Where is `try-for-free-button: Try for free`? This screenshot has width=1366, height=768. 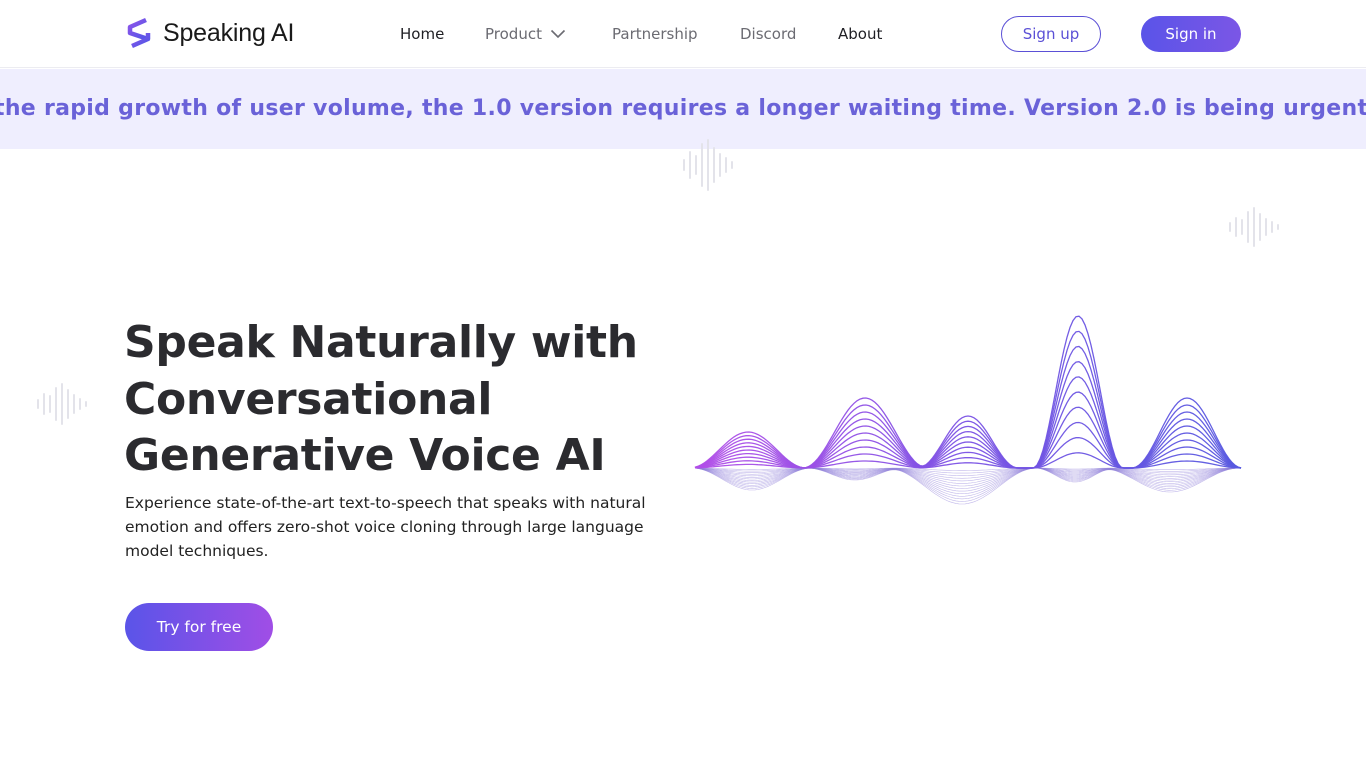 try-for-free-button: Try for free is located at coordinates (199, 627).